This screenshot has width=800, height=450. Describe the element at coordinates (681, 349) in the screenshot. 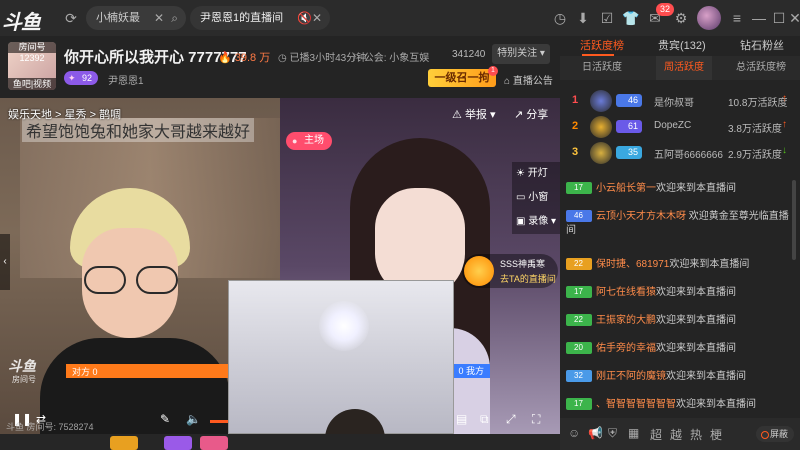

I see `chat-message: 20 佑手旁的幸福欢迎来到本直播间` at that location.